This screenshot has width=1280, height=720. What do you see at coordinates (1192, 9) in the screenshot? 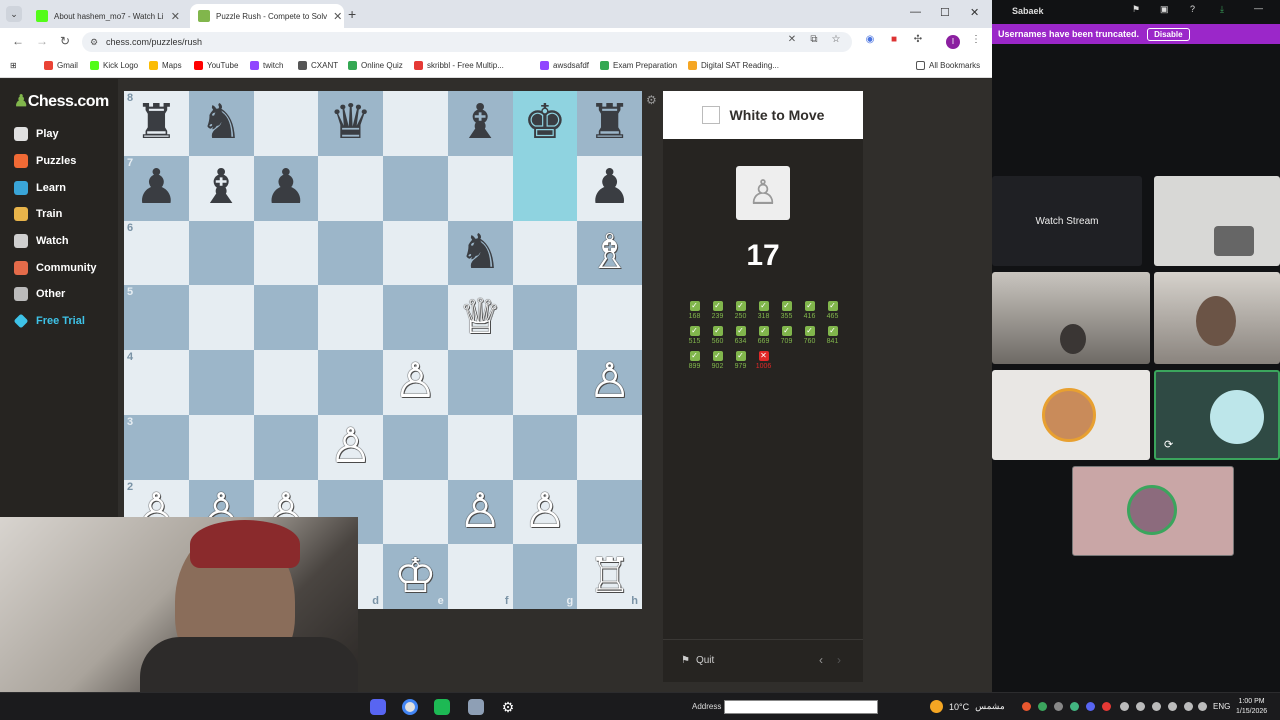
I see `help-icon: ?` at bounding box center [1192, 9].